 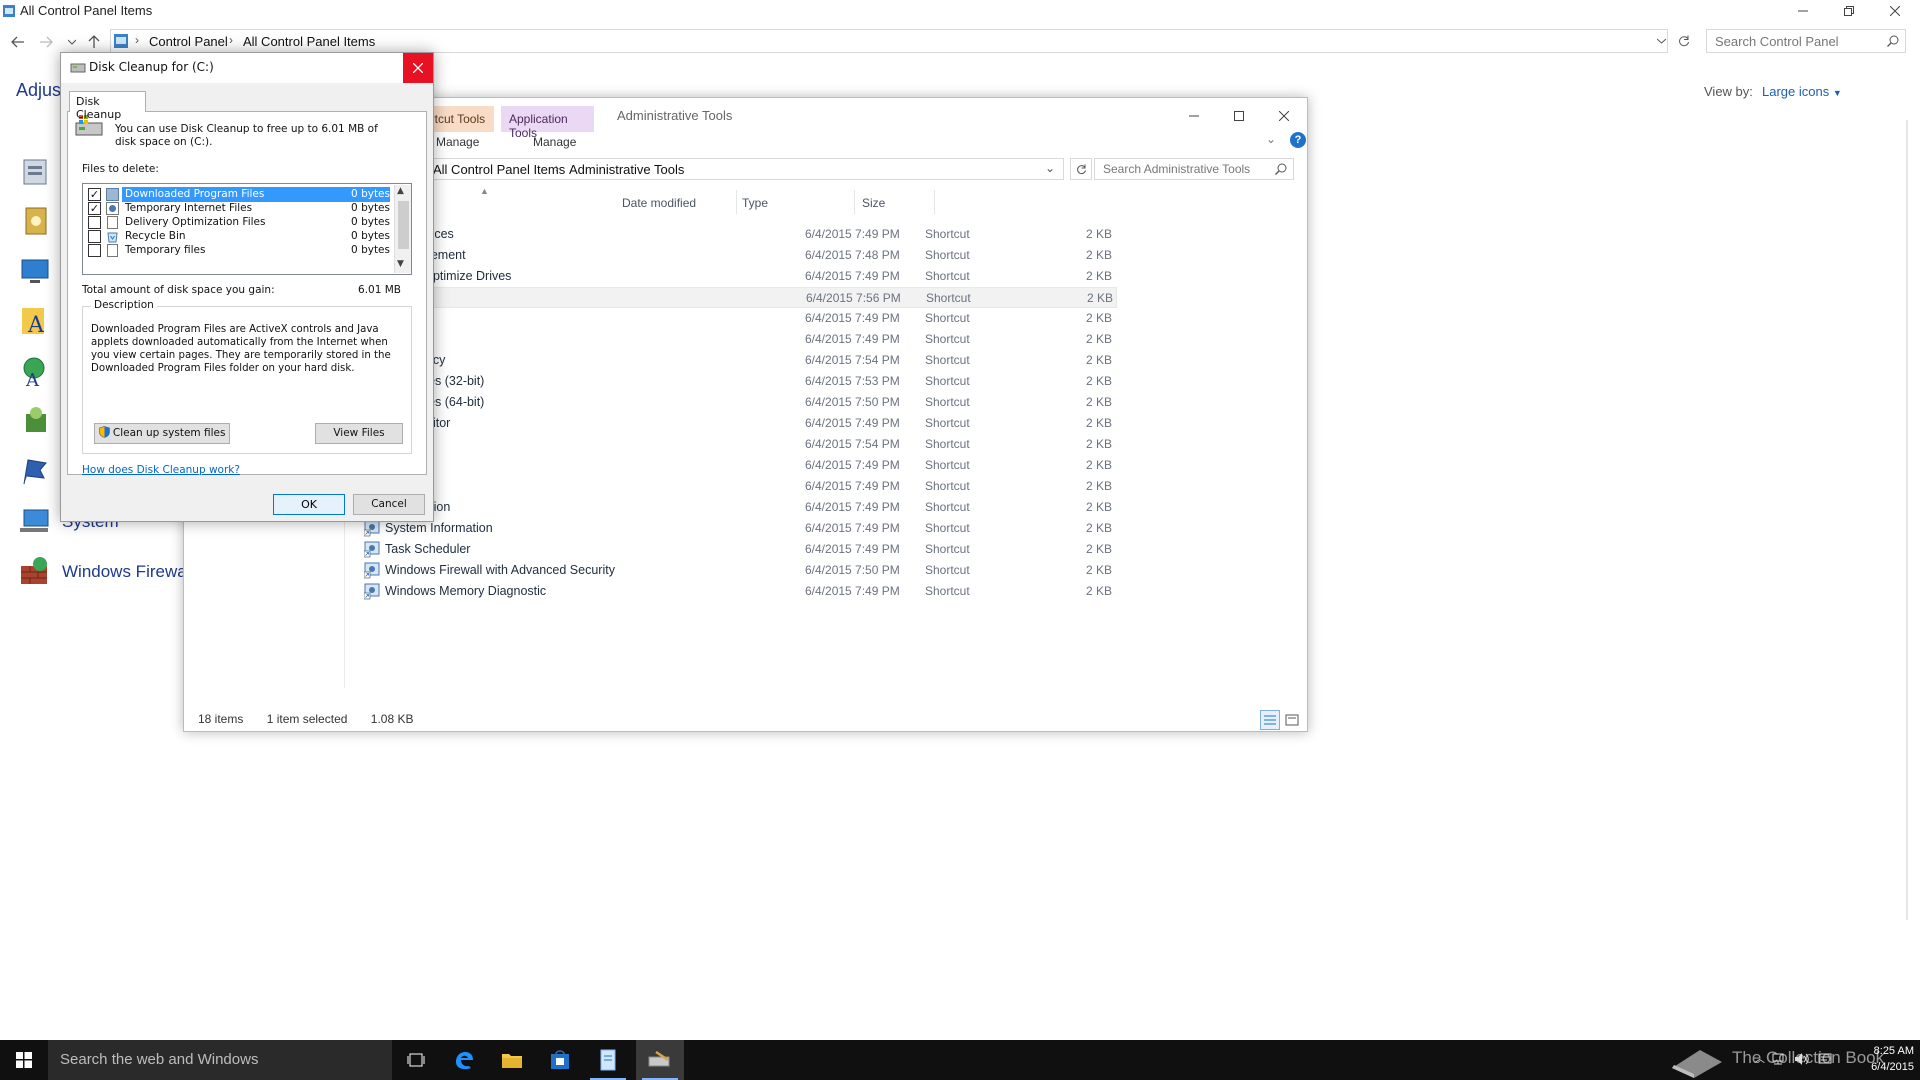 What do you see at coordinates (1779, 1059) in the screenshot?
I see `network-icon` at bounding box center [1779, 1059].